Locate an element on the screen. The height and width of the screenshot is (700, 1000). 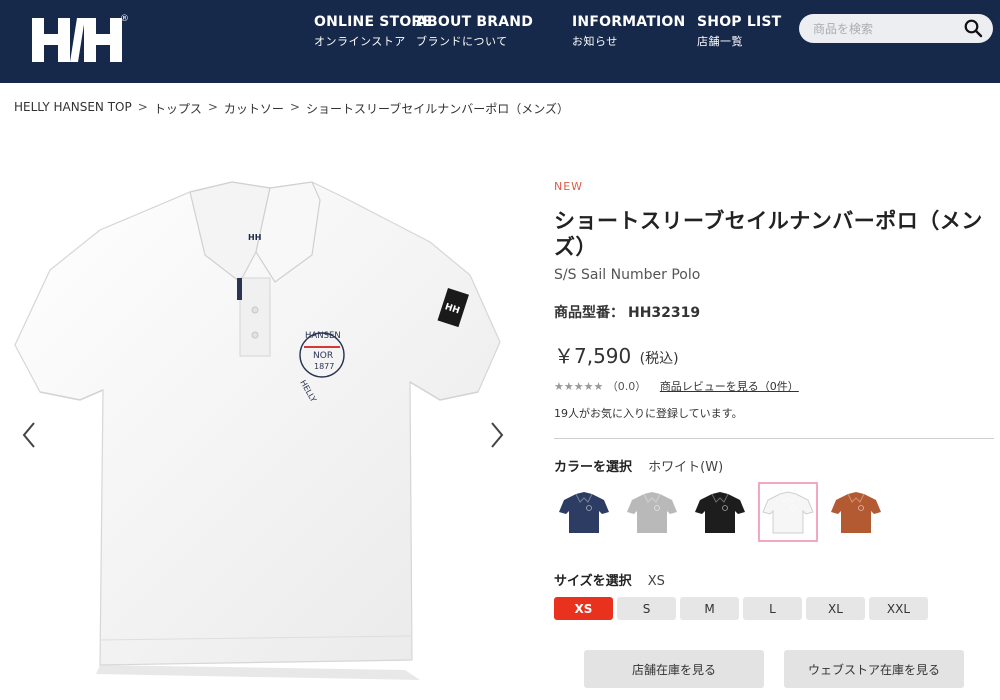
color-swatch-navy is located at coordinates (584, 512).